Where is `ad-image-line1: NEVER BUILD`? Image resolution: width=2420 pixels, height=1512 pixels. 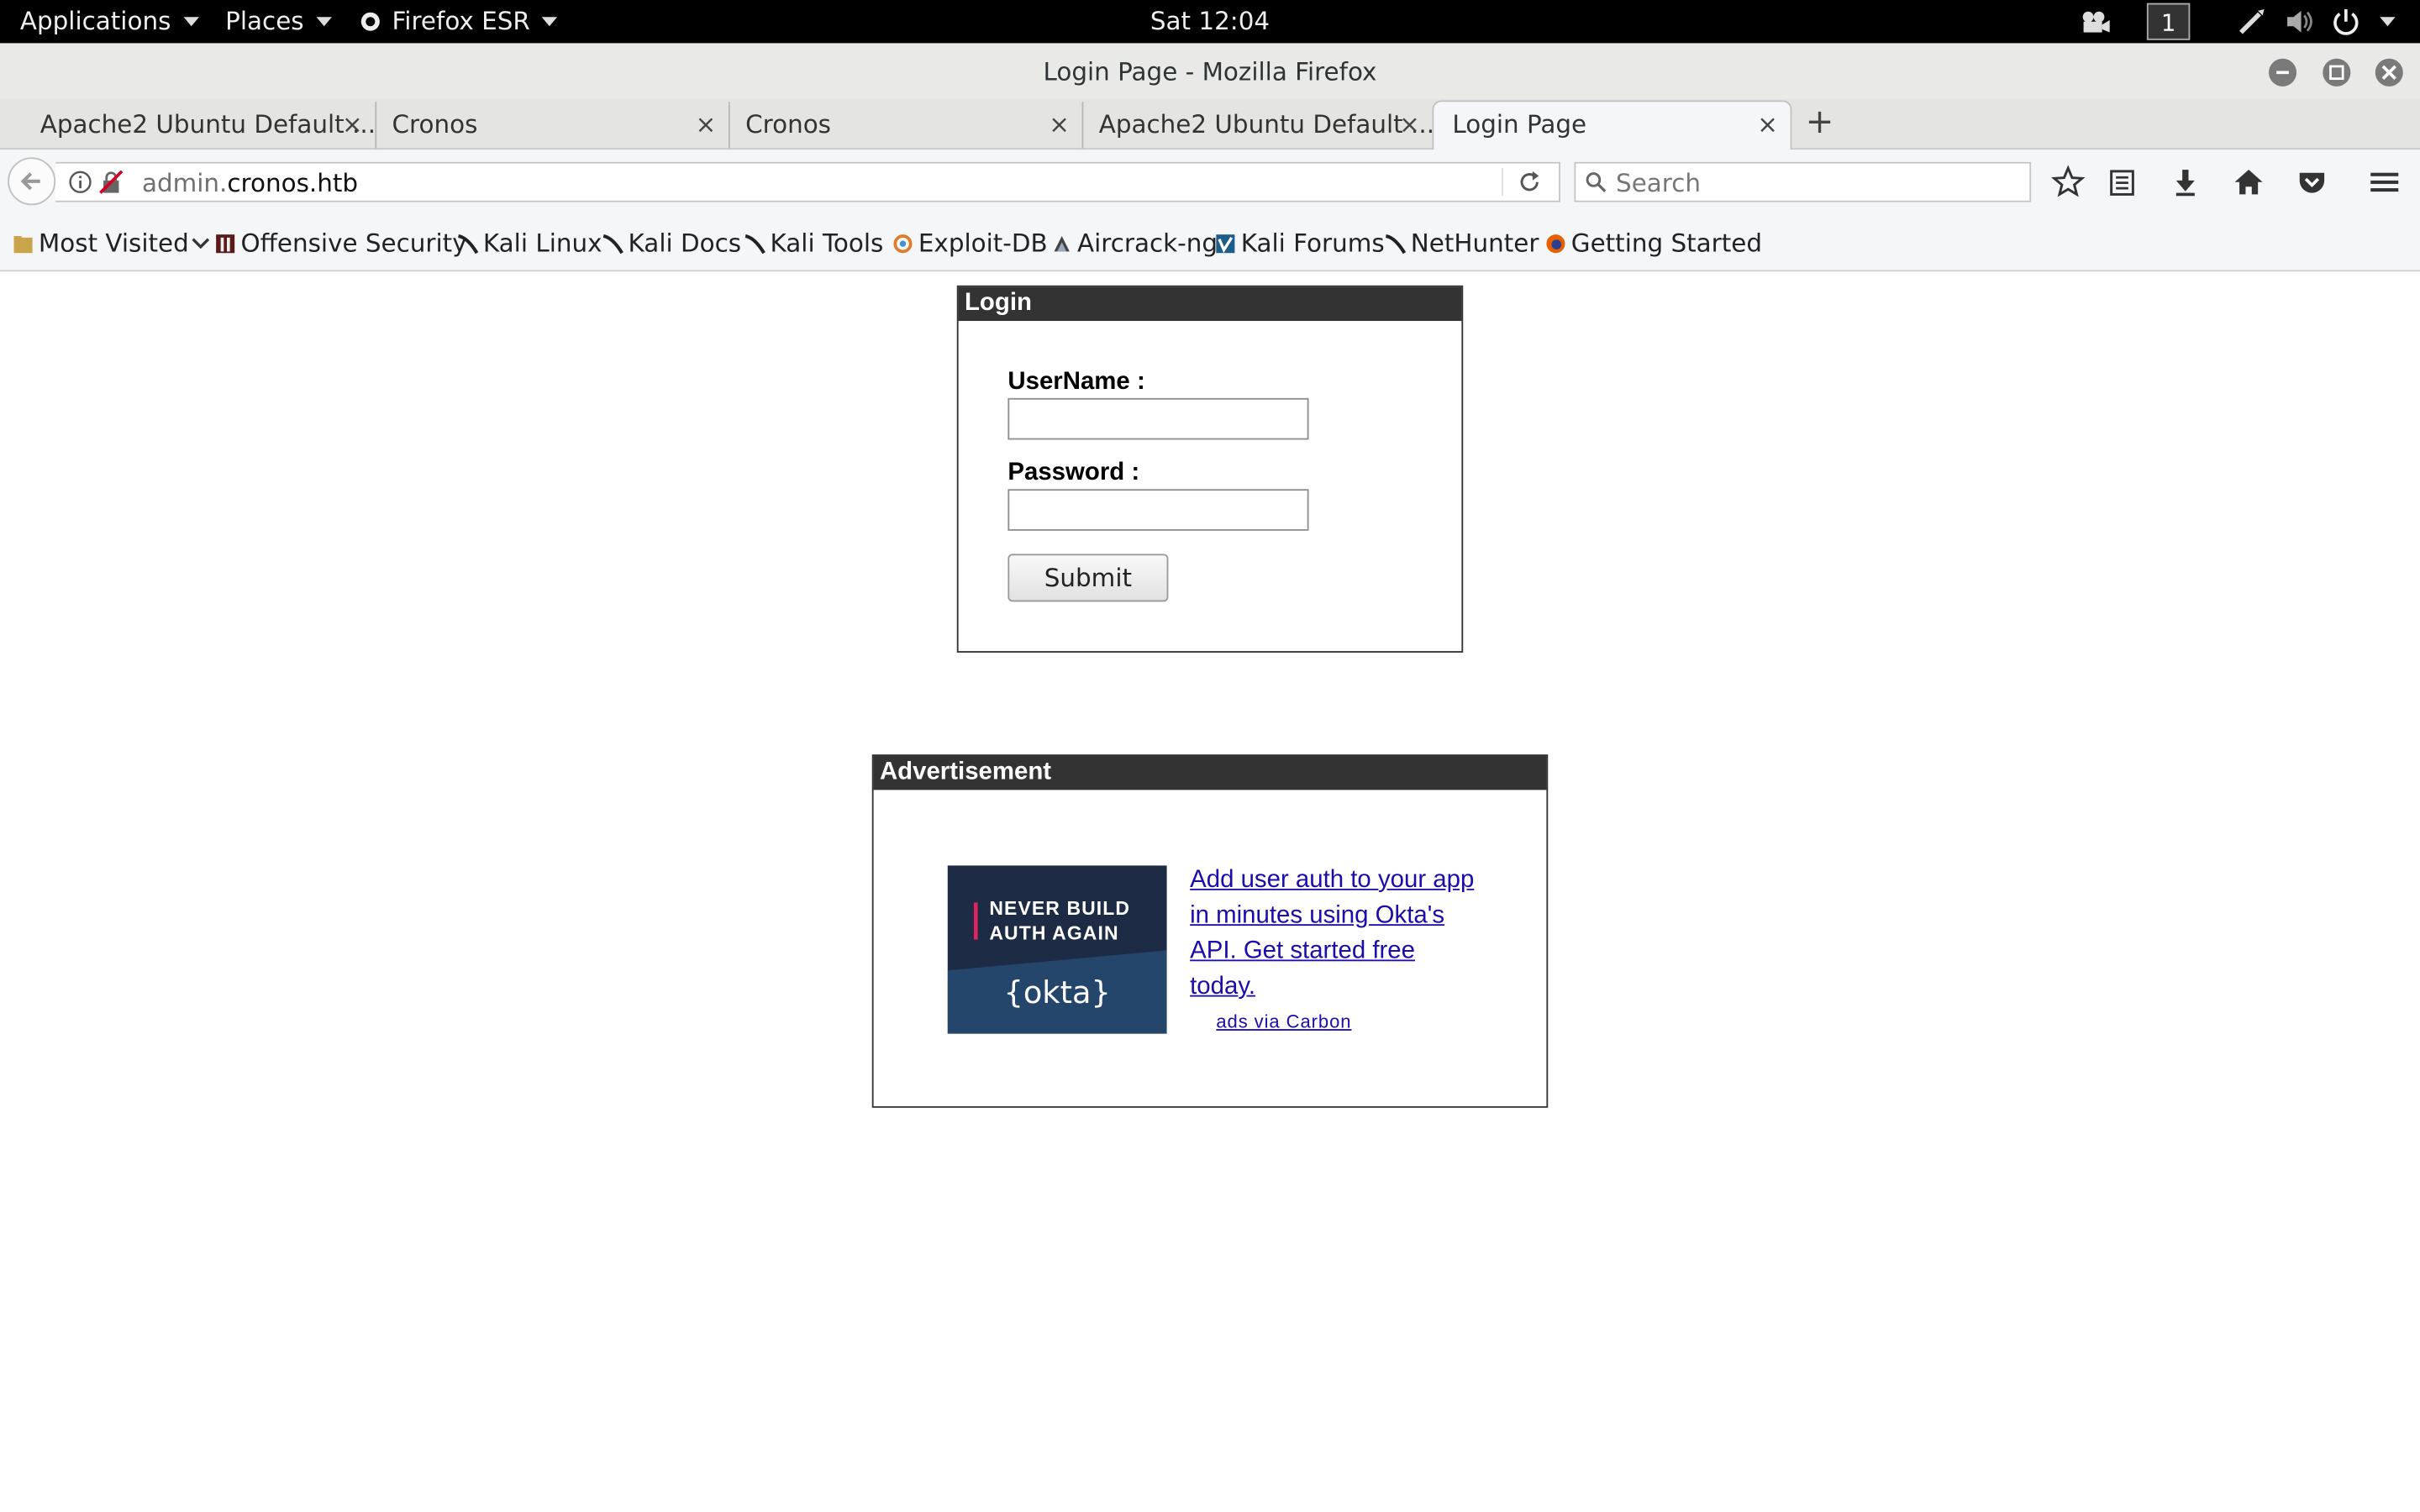 ad-image-line1: NEVER BUILD is located at coordinates (1060, 908).